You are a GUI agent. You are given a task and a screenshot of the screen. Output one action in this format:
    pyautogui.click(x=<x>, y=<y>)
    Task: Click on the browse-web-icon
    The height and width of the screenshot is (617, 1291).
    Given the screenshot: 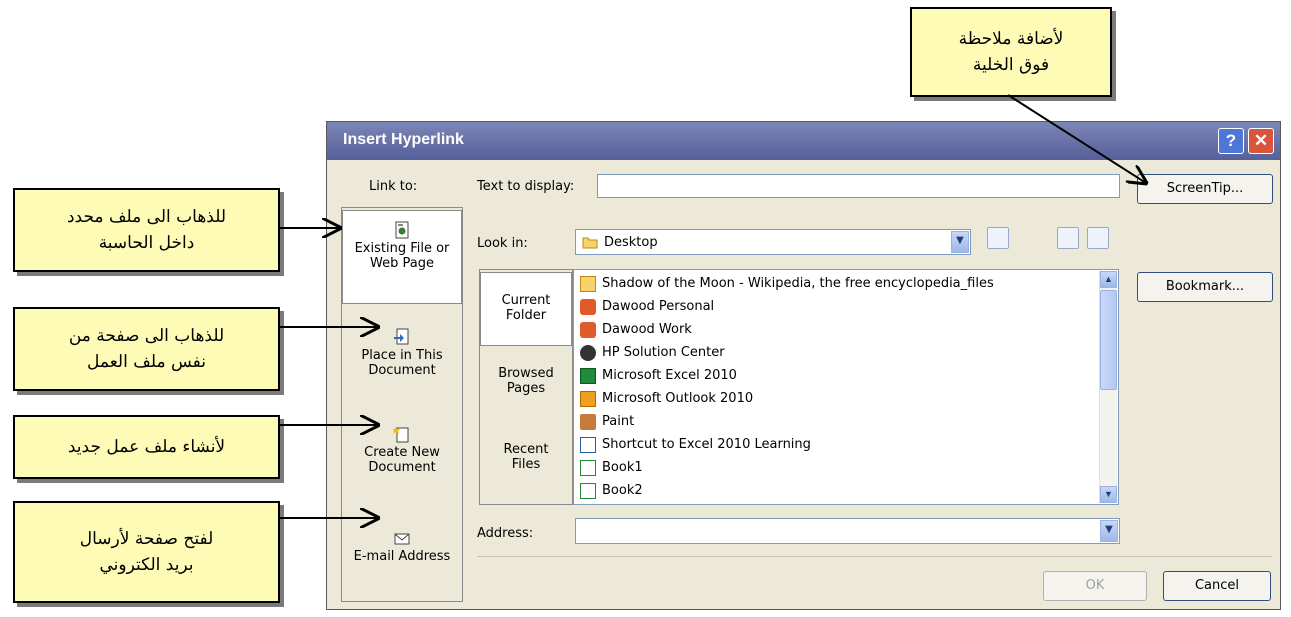 What is the action you would take?
    pyautogui.click(x=1068, y=238)
    